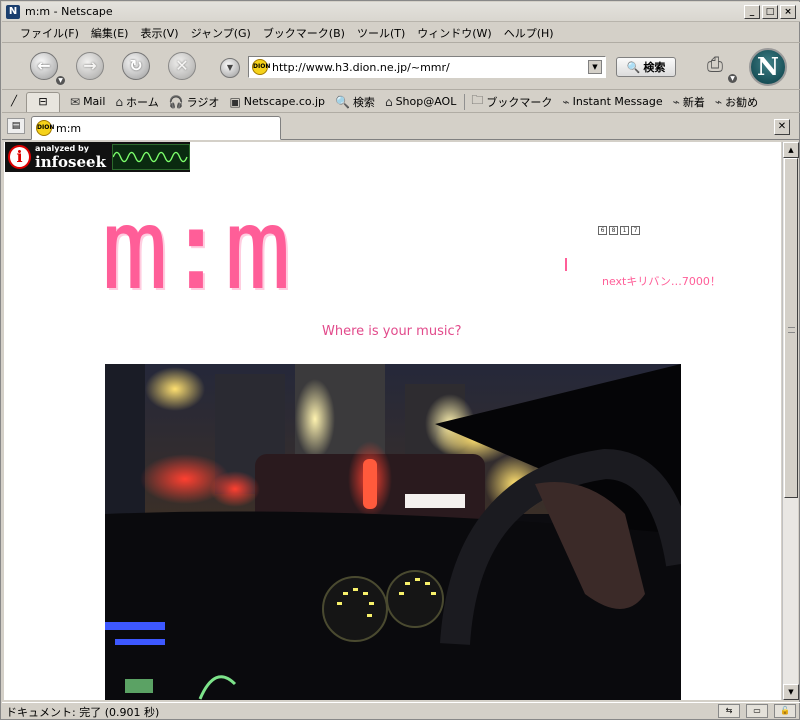 The image size is (800, 720). What do you see at coordinates (261, 67) in the screenshot?
I see `site-favicon-icon: DION` at bounding box center [261, 67].